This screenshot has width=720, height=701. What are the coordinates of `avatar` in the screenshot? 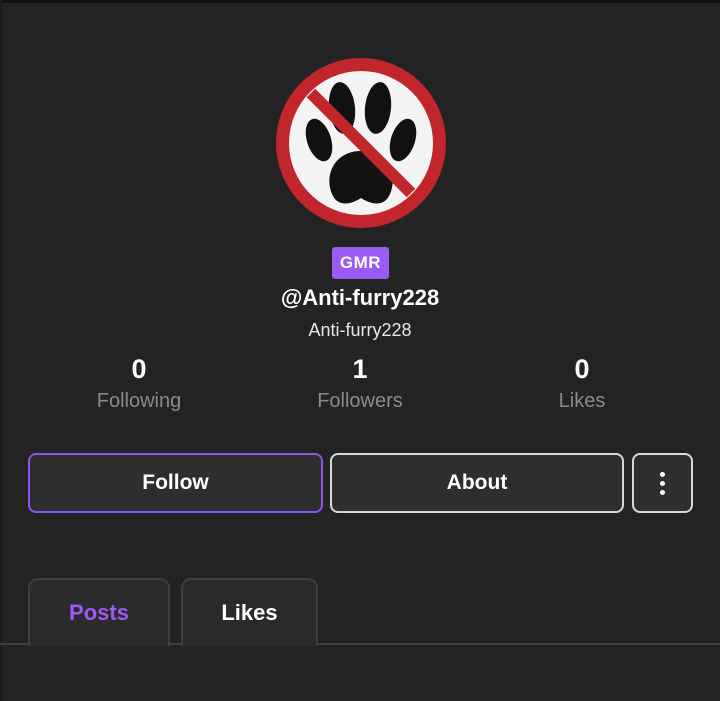 It's located at (361, 143).